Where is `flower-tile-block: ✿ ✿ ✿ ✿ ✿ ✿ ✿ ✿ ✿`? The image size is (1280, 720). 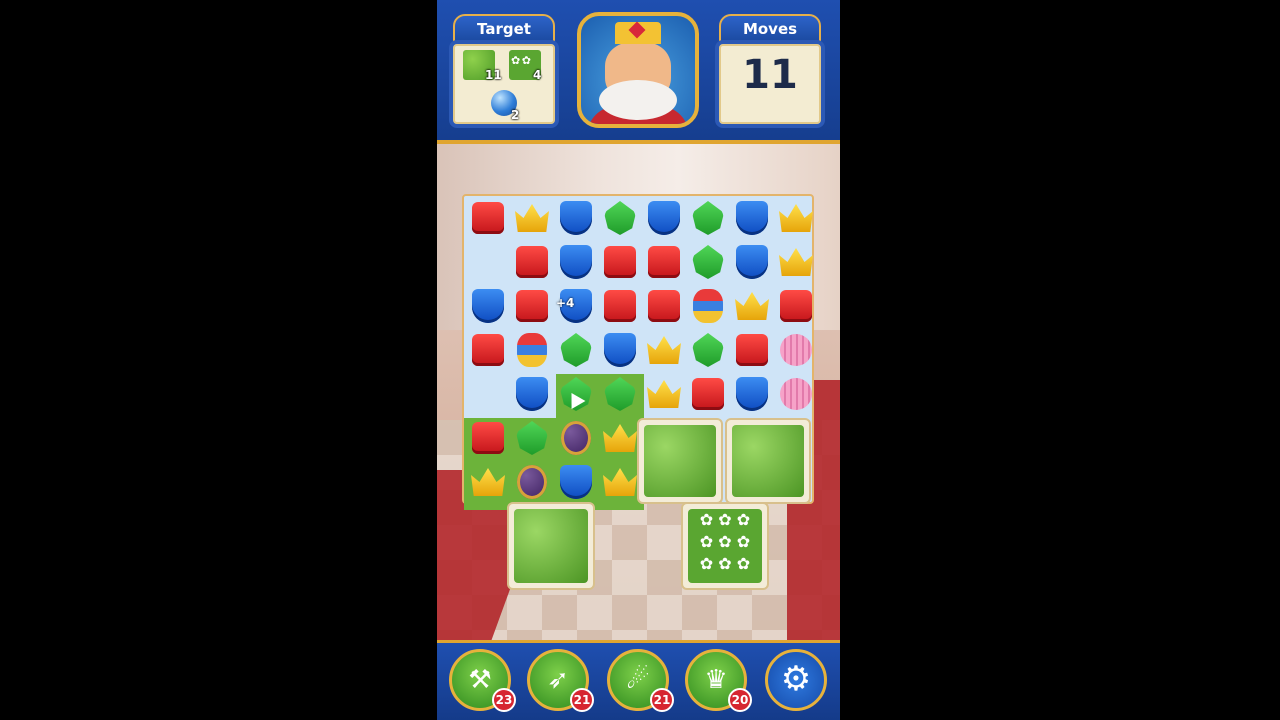
flower-tile-block: ✿ ✿ ✿ ✿ ✿ ✿ ✿ ✿ ✿ is located at coordinates (725, 546).